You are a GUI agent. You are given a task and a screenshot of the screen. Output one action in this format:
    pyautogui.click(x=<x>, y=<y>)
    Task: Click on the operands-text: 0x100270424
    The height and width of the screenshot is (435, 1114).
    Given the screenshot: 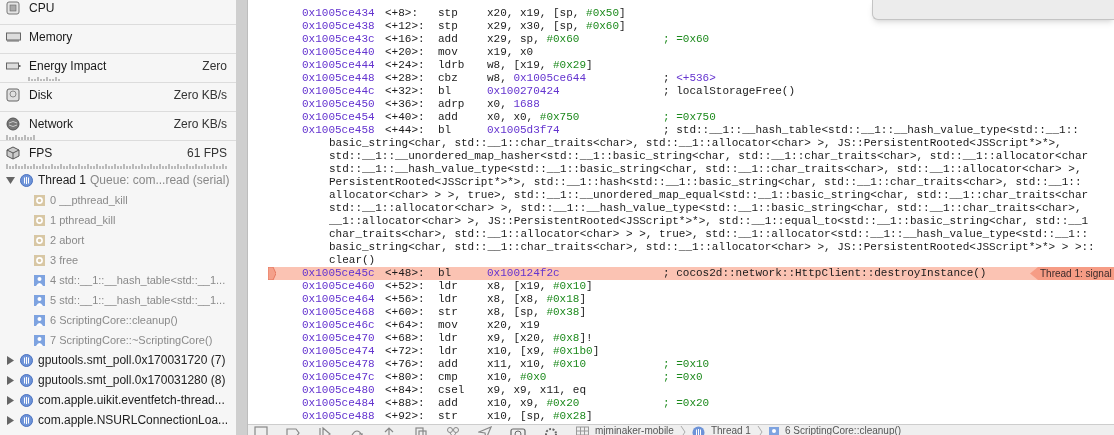 What is the action you would take?
    pyautogui.click(x=524, y=91)
    